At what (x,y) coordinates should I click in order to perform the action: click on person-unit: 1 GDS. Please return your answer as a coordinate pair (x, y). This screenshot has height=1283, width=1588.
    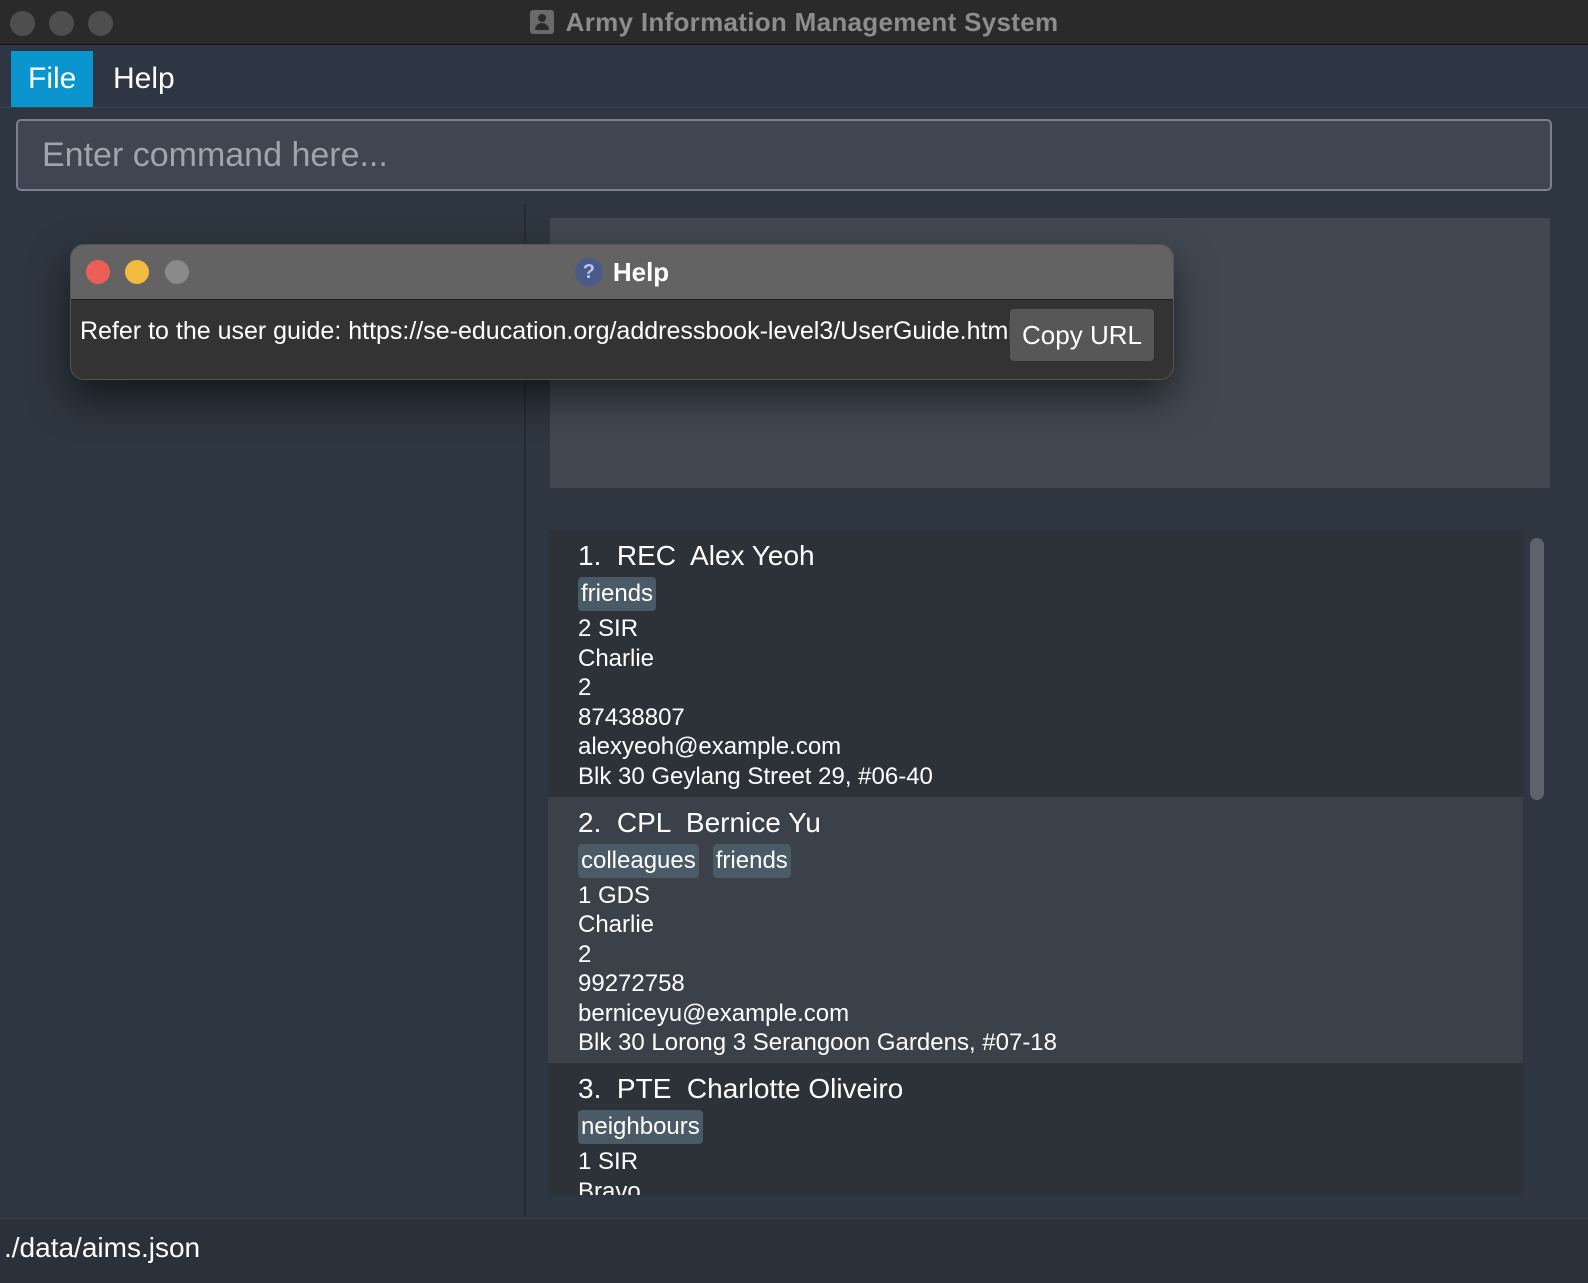
    Looking at the image, I should click on (614, 895).